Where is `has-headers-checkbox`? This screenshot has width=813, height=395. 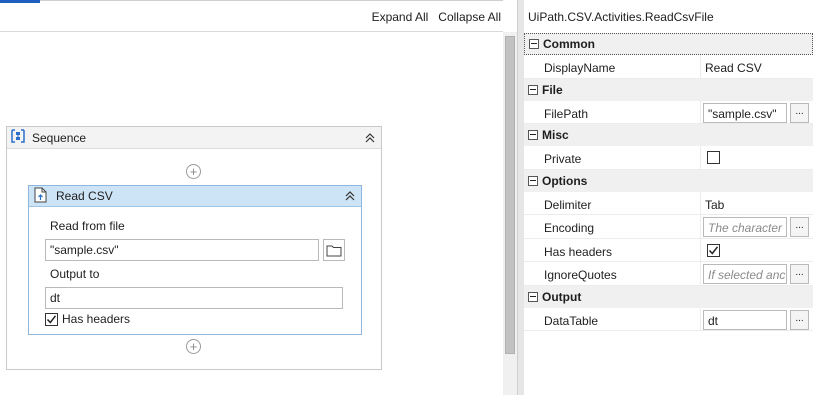 has-headers-checkbox is located at coordinates (51, 319).